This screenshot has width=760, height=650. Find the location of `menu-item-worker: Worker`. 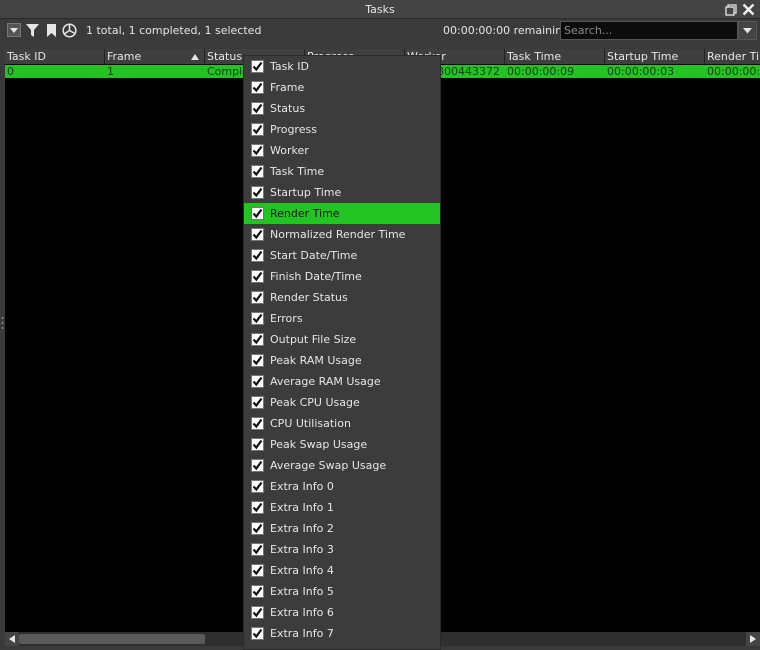

menu-item-worker: Worker is located at coordinates (342, 150).